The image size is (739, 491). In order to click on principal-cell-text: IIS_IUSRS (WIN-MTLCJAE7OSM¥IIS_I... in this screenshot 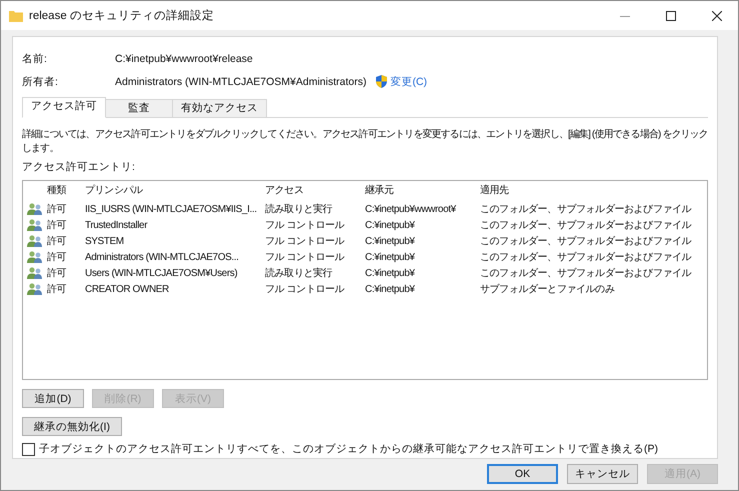, I will do `click(171, 209)`.